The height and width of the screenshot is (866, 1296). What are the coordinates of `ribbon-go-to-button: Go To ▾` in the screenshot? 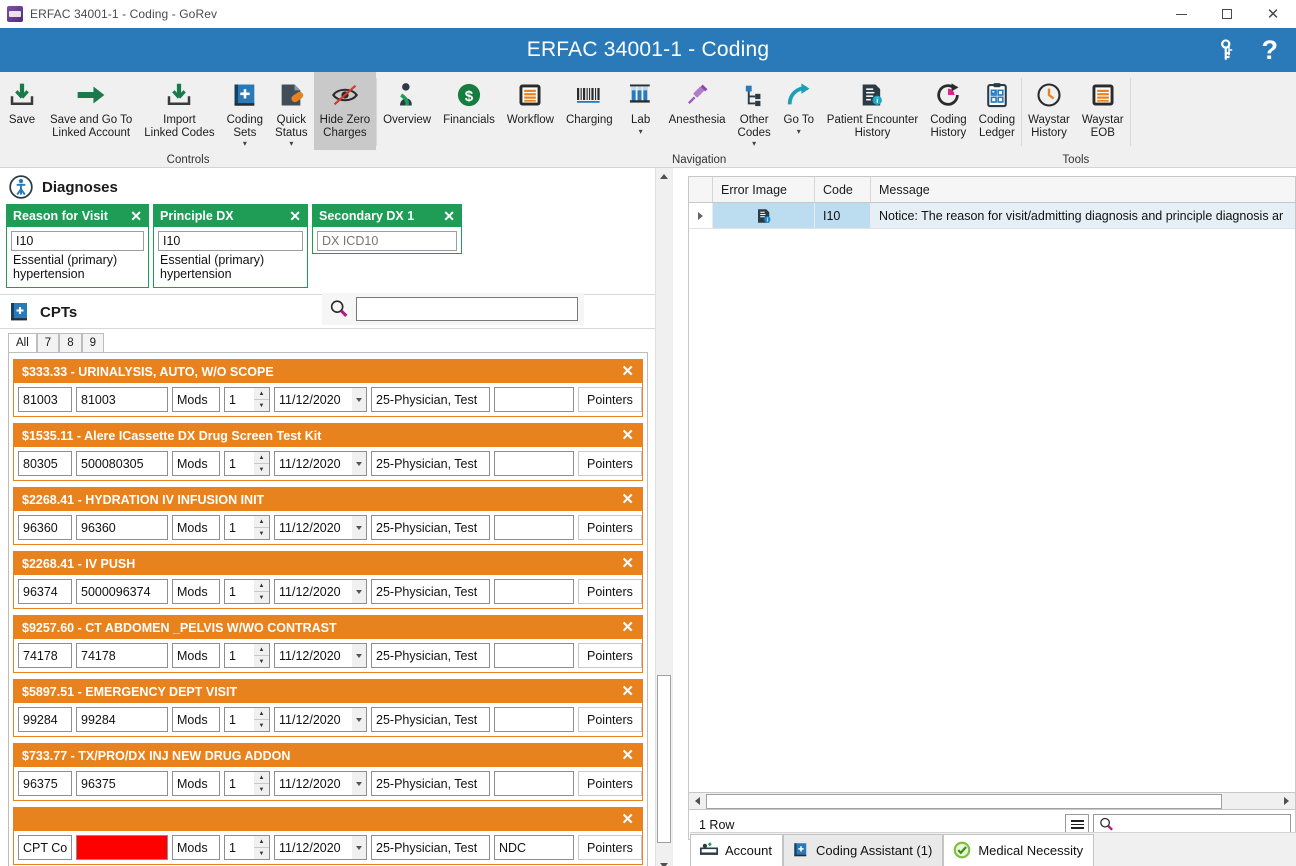 It's located at (799, 111).